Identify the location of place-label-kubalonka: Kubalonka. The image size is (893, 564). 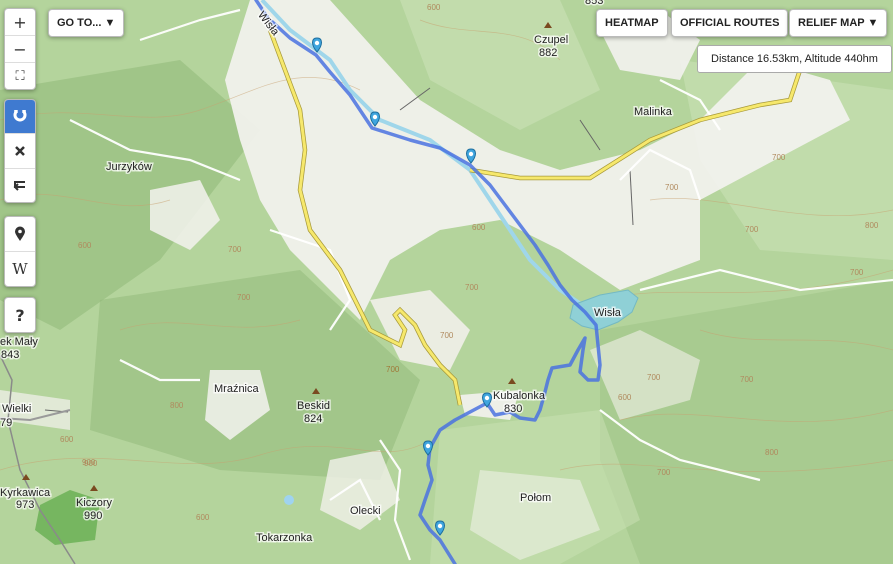
(519, 396).